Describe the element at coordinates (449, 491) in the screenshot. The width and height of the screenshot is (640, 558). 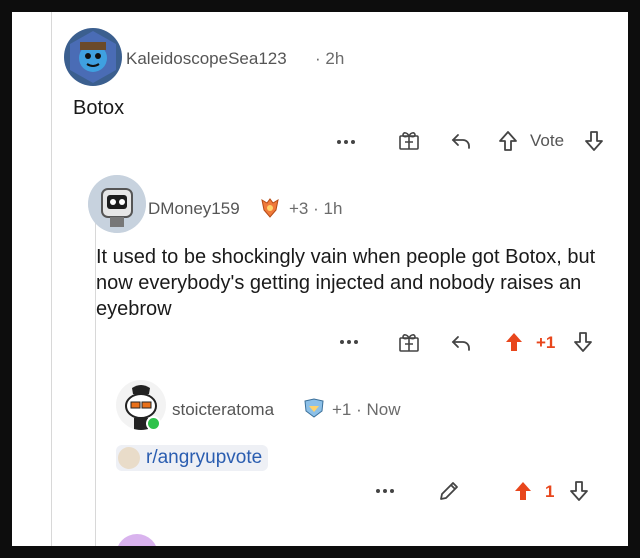
I see `edit-icon` at that location.